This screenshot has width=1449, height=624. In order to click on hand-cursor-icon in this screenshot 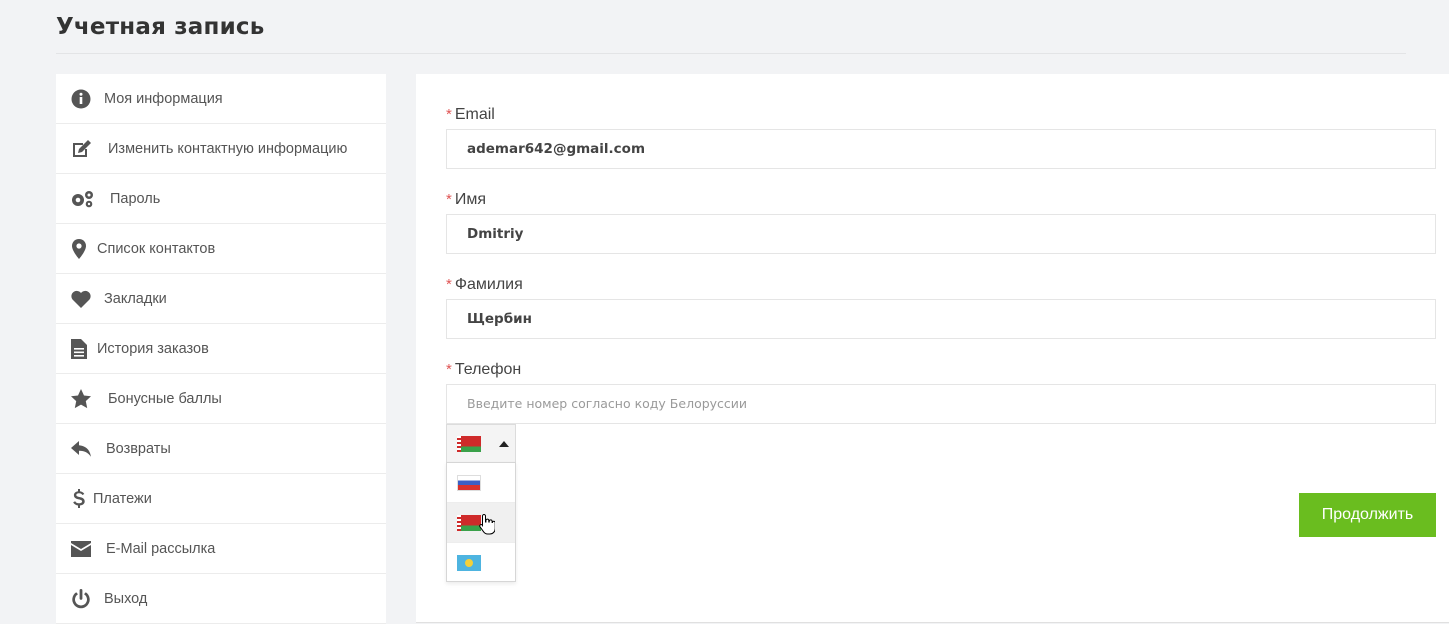, I will do `click(487, 524)`.